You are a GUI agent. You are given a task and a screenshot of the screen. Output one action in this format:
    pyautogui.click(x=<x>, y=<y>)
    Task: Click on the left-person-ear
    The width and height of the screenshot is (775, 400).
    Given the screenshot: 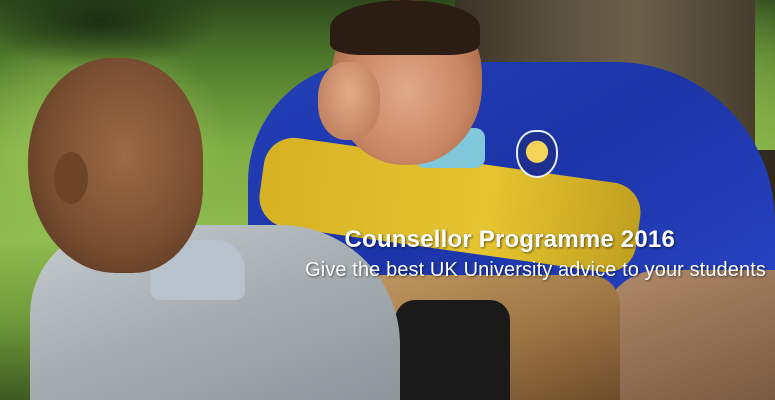 What is the action you would take?
    pyautogui.click(x=71, y=178)
    